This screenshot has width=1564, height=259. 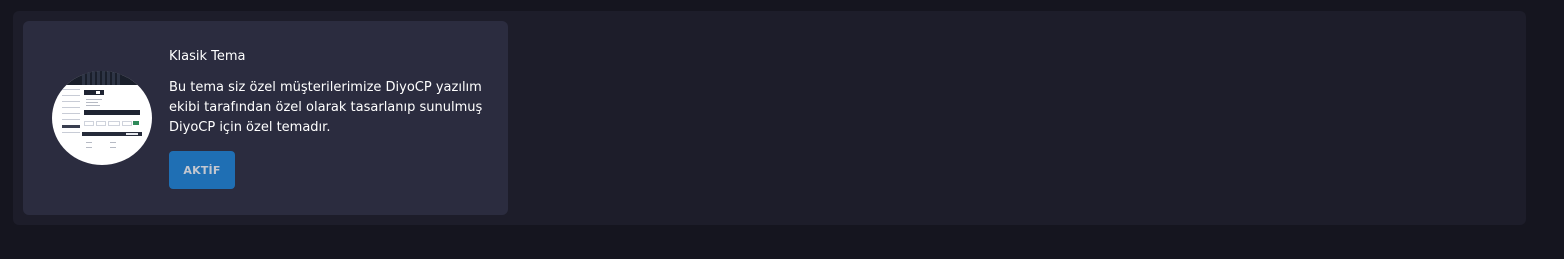 I want to click on theme-preview-thumbnail, so click(x=102, y=118).